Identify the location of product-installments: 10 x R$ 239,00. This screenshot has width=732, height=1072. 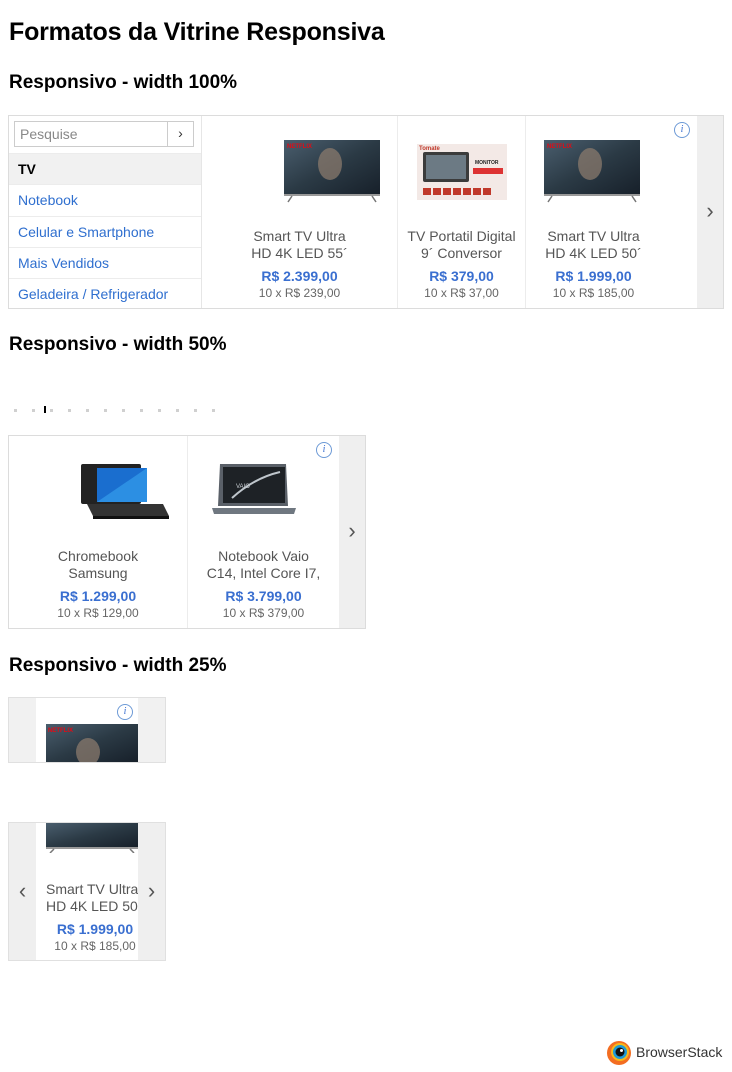
(299, 293).